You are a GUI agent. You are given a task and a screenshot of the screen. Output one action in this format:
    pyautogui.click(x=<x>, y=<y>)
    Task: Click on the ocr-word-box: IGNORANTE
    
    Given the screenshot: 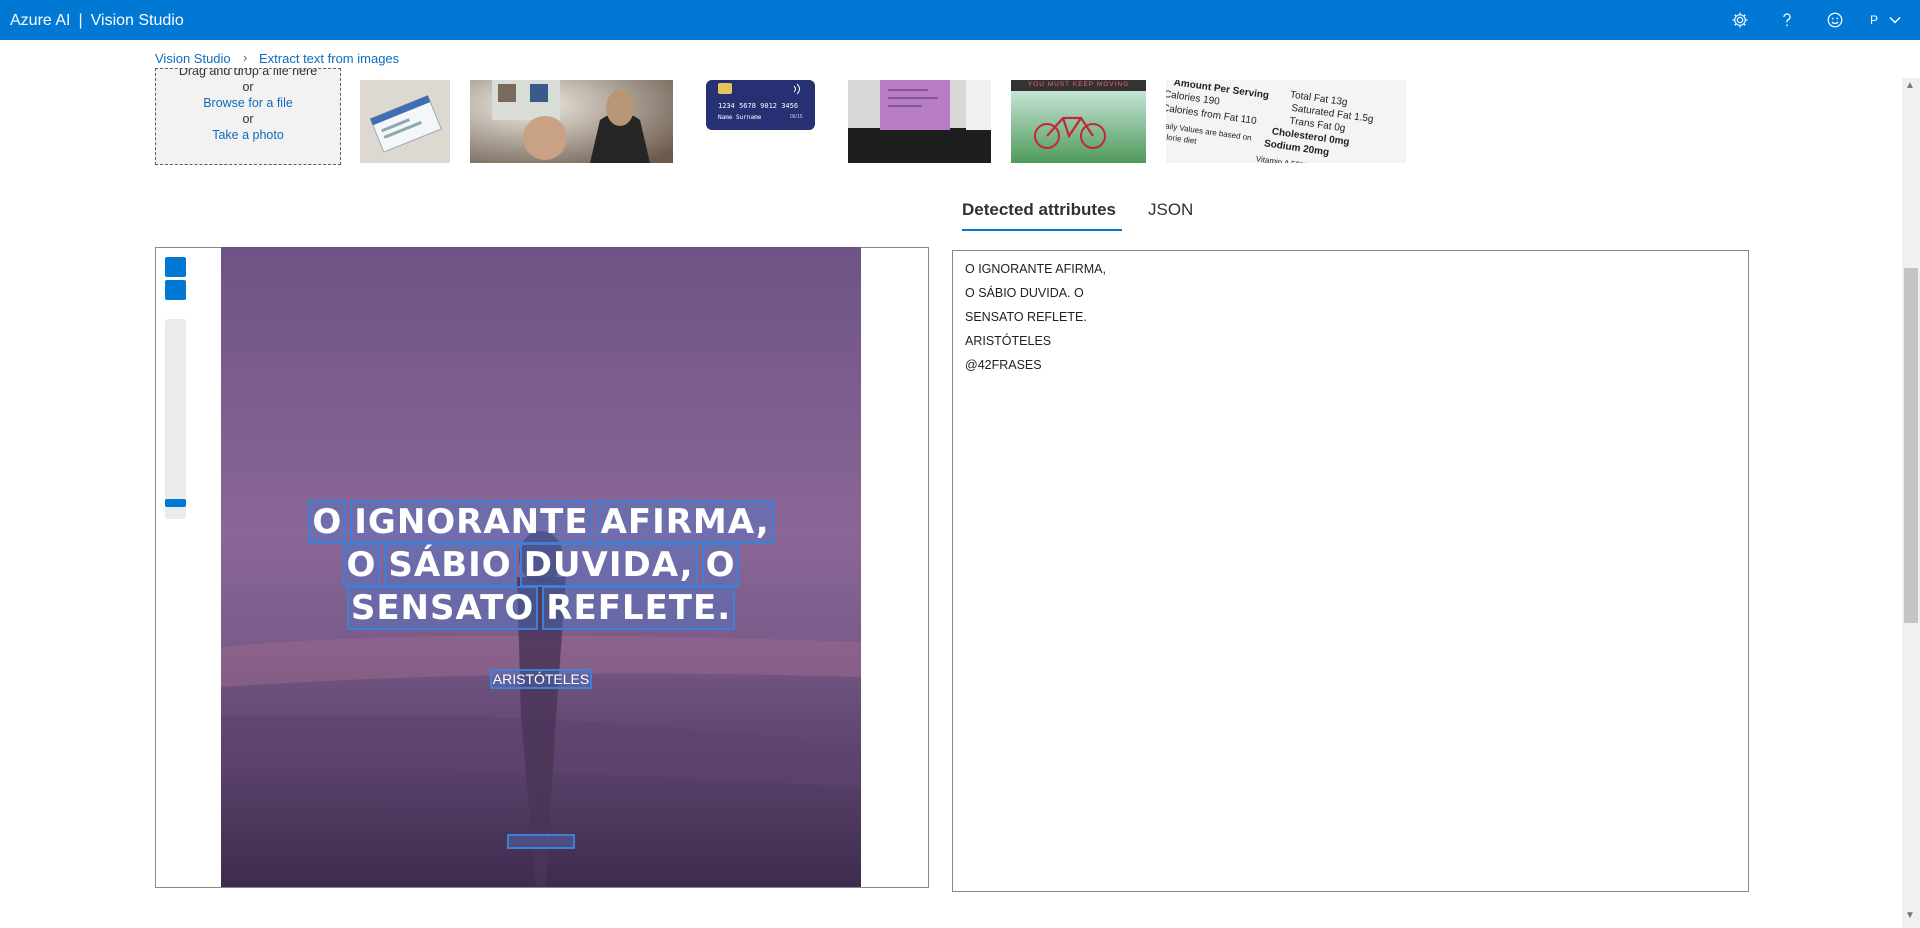 What is the action you would take?
    pyautogui.click(x=471, y=522)
    